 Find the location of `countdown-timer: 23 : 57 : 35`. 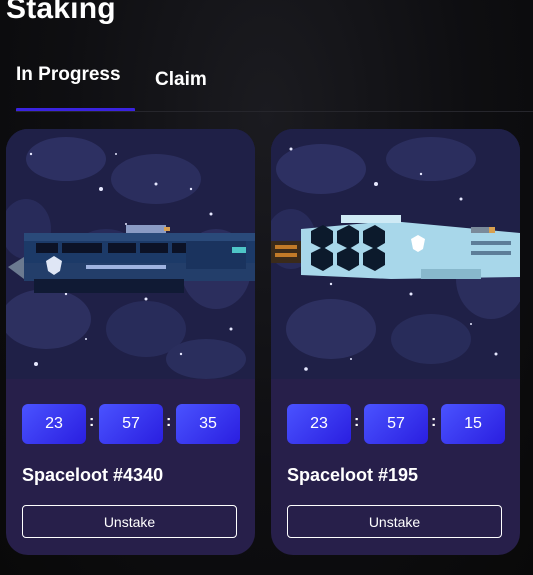

countdown-timer: 23 : 57 : 35 is located at coordinates (131, 424).